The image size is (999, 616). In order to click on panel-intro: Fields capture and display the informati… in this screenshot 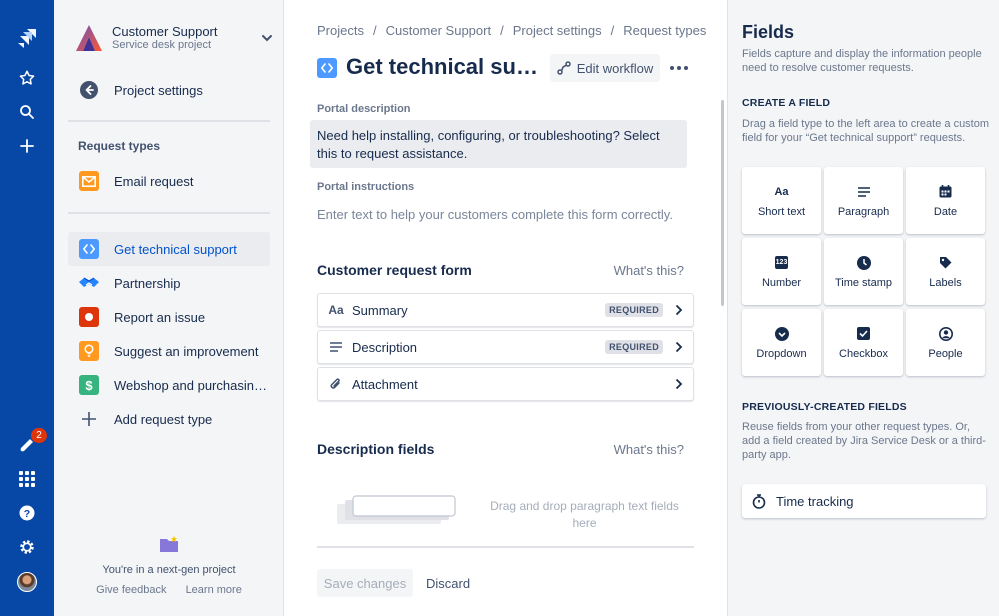, I will do `click(862, 61)`.